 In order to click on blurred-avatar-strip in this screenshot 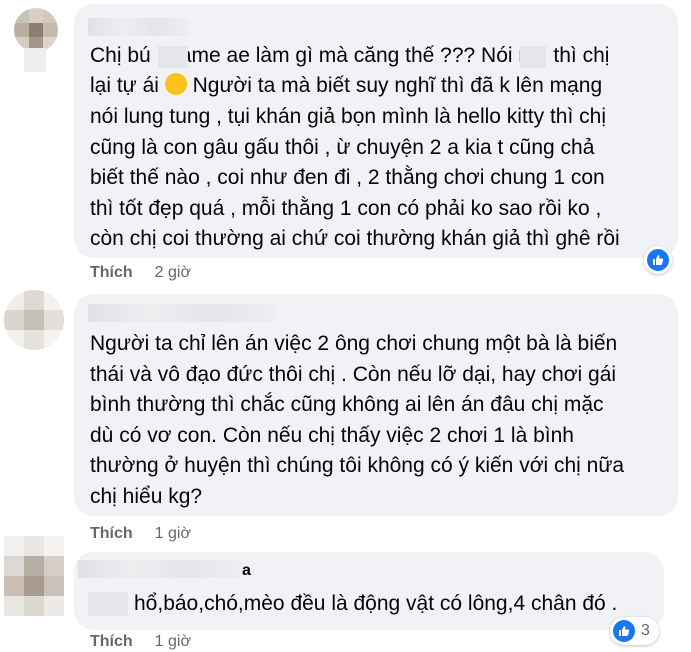, I will do `click(35, 60)`.